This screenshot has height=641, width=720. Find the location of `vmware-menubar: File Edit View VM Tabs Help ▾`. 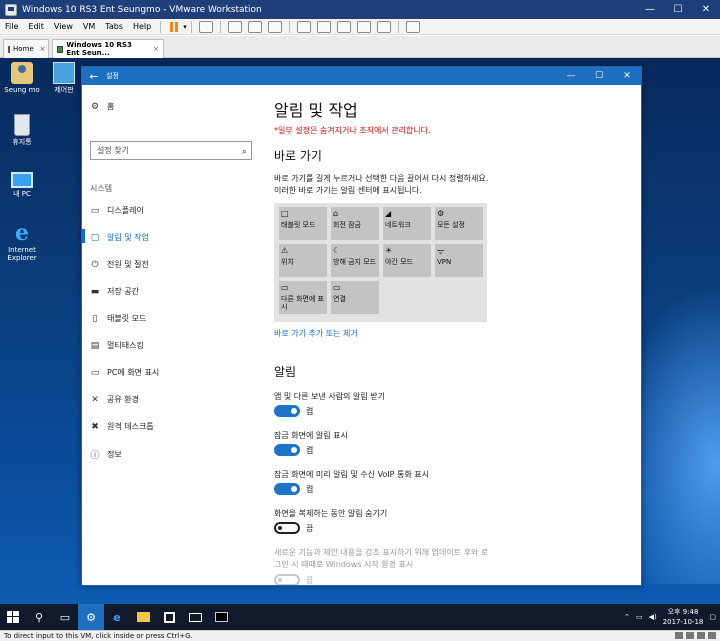

vmware-menubar: File Edit View VM Tabs Help ▾ is located at coordinates (360, 27).